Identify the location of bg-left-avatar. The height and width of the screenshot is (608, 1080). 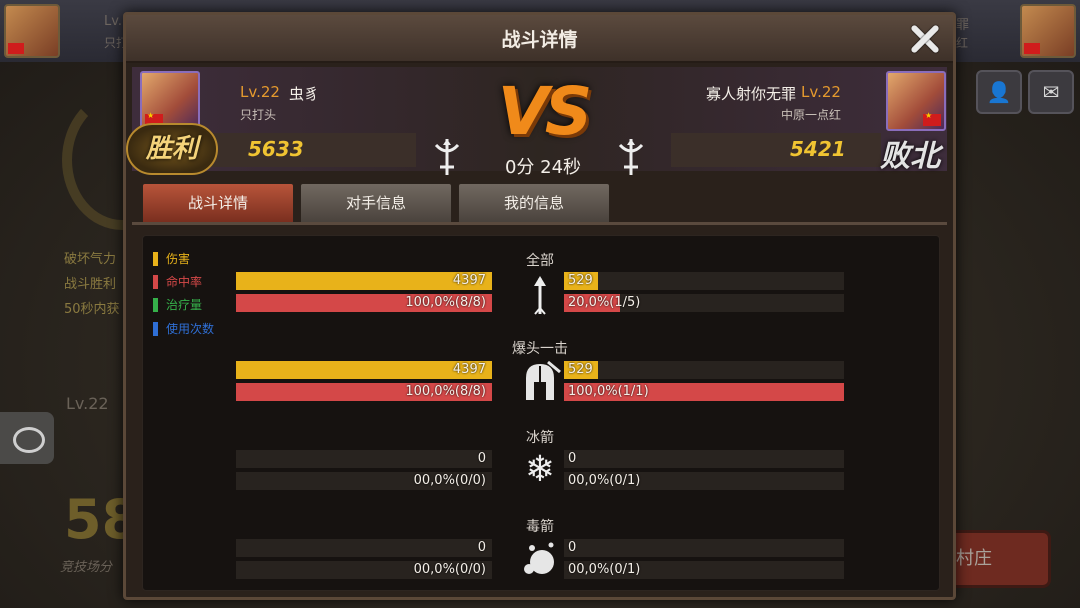
(32, 31).